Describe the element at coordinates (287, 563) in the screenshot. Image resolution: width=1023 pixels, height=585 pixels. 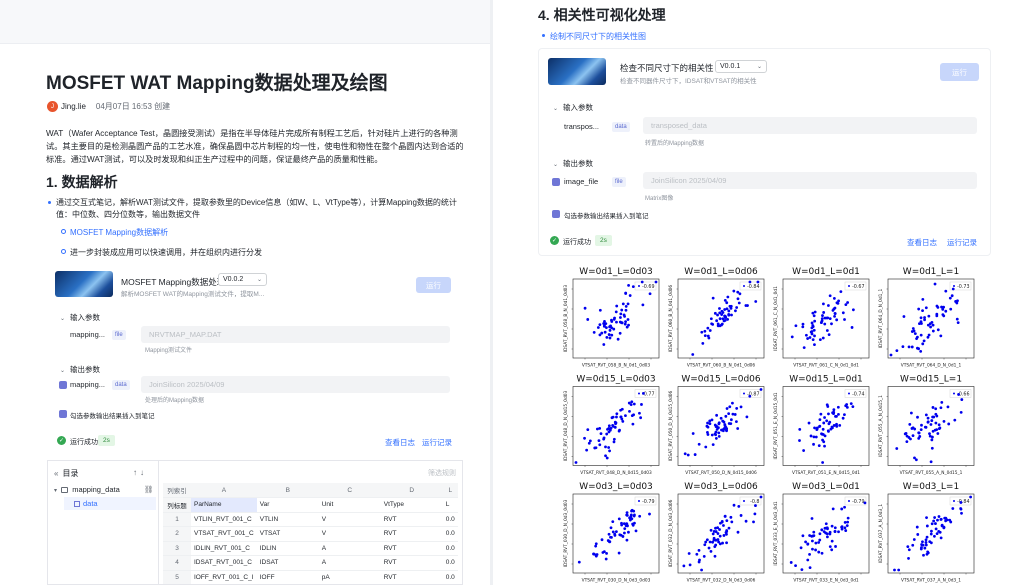
I see `table-cell: IDSAT` at that location.